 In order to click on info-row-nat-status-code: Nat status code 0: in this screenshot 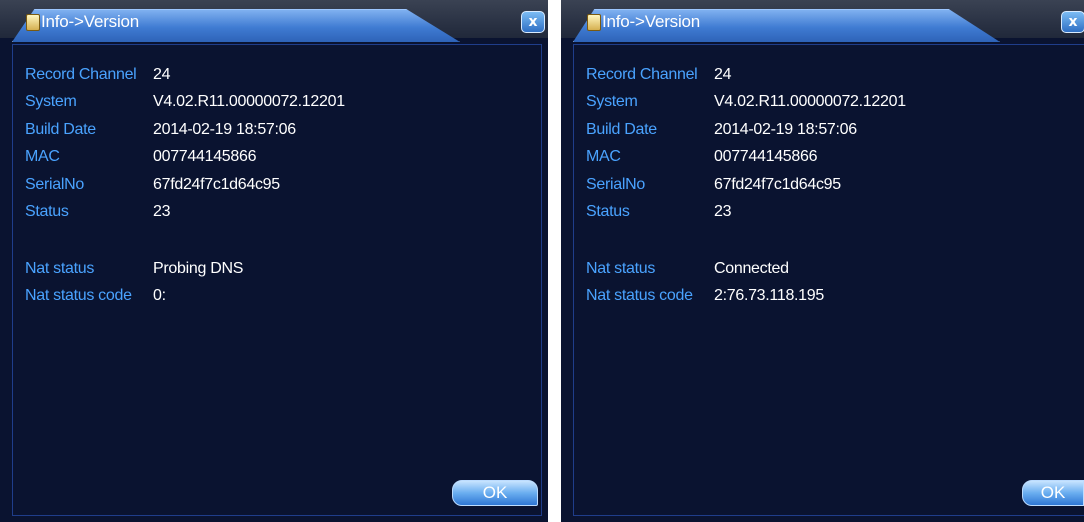, I will do `click(185, 297)`.